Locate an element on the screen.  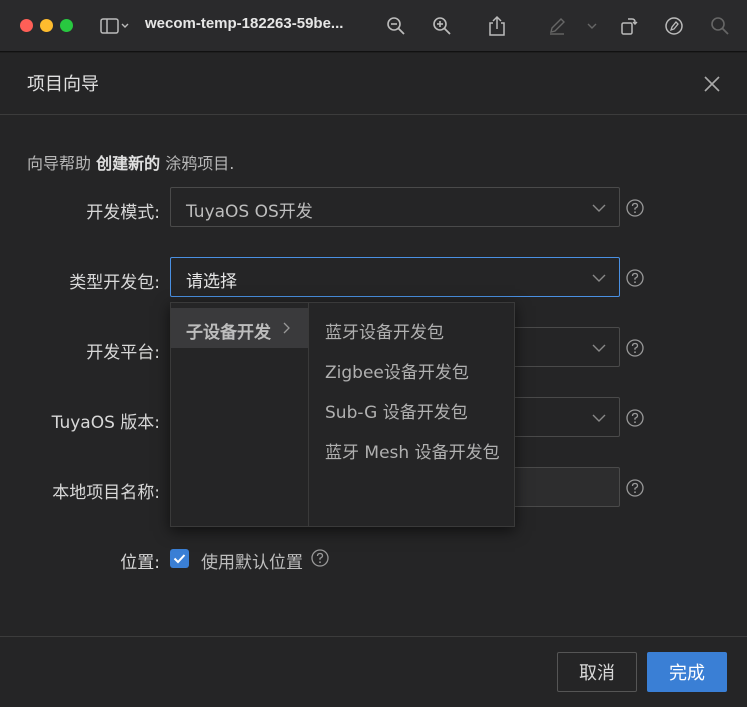
location-label: 位置: is located at coordinates (140, 563).